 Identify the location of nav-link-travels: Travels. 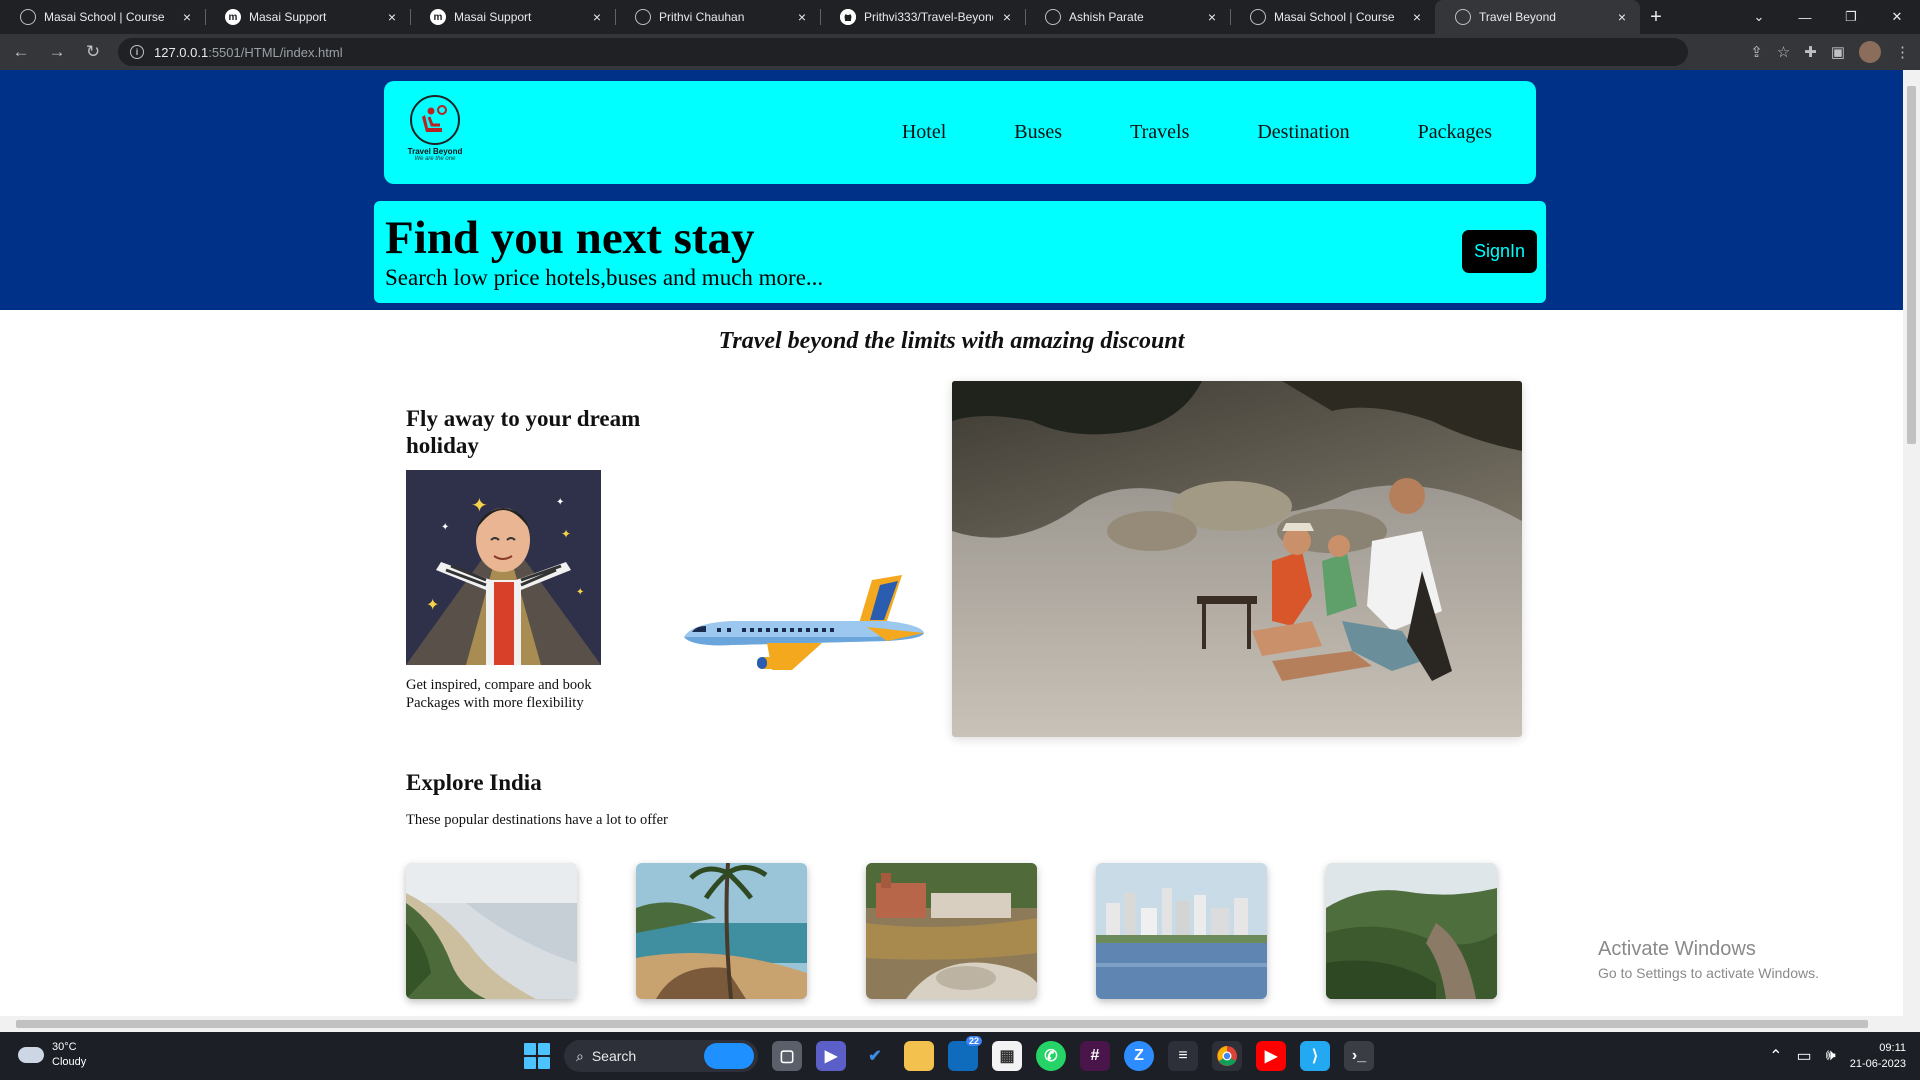
(1159, 132).